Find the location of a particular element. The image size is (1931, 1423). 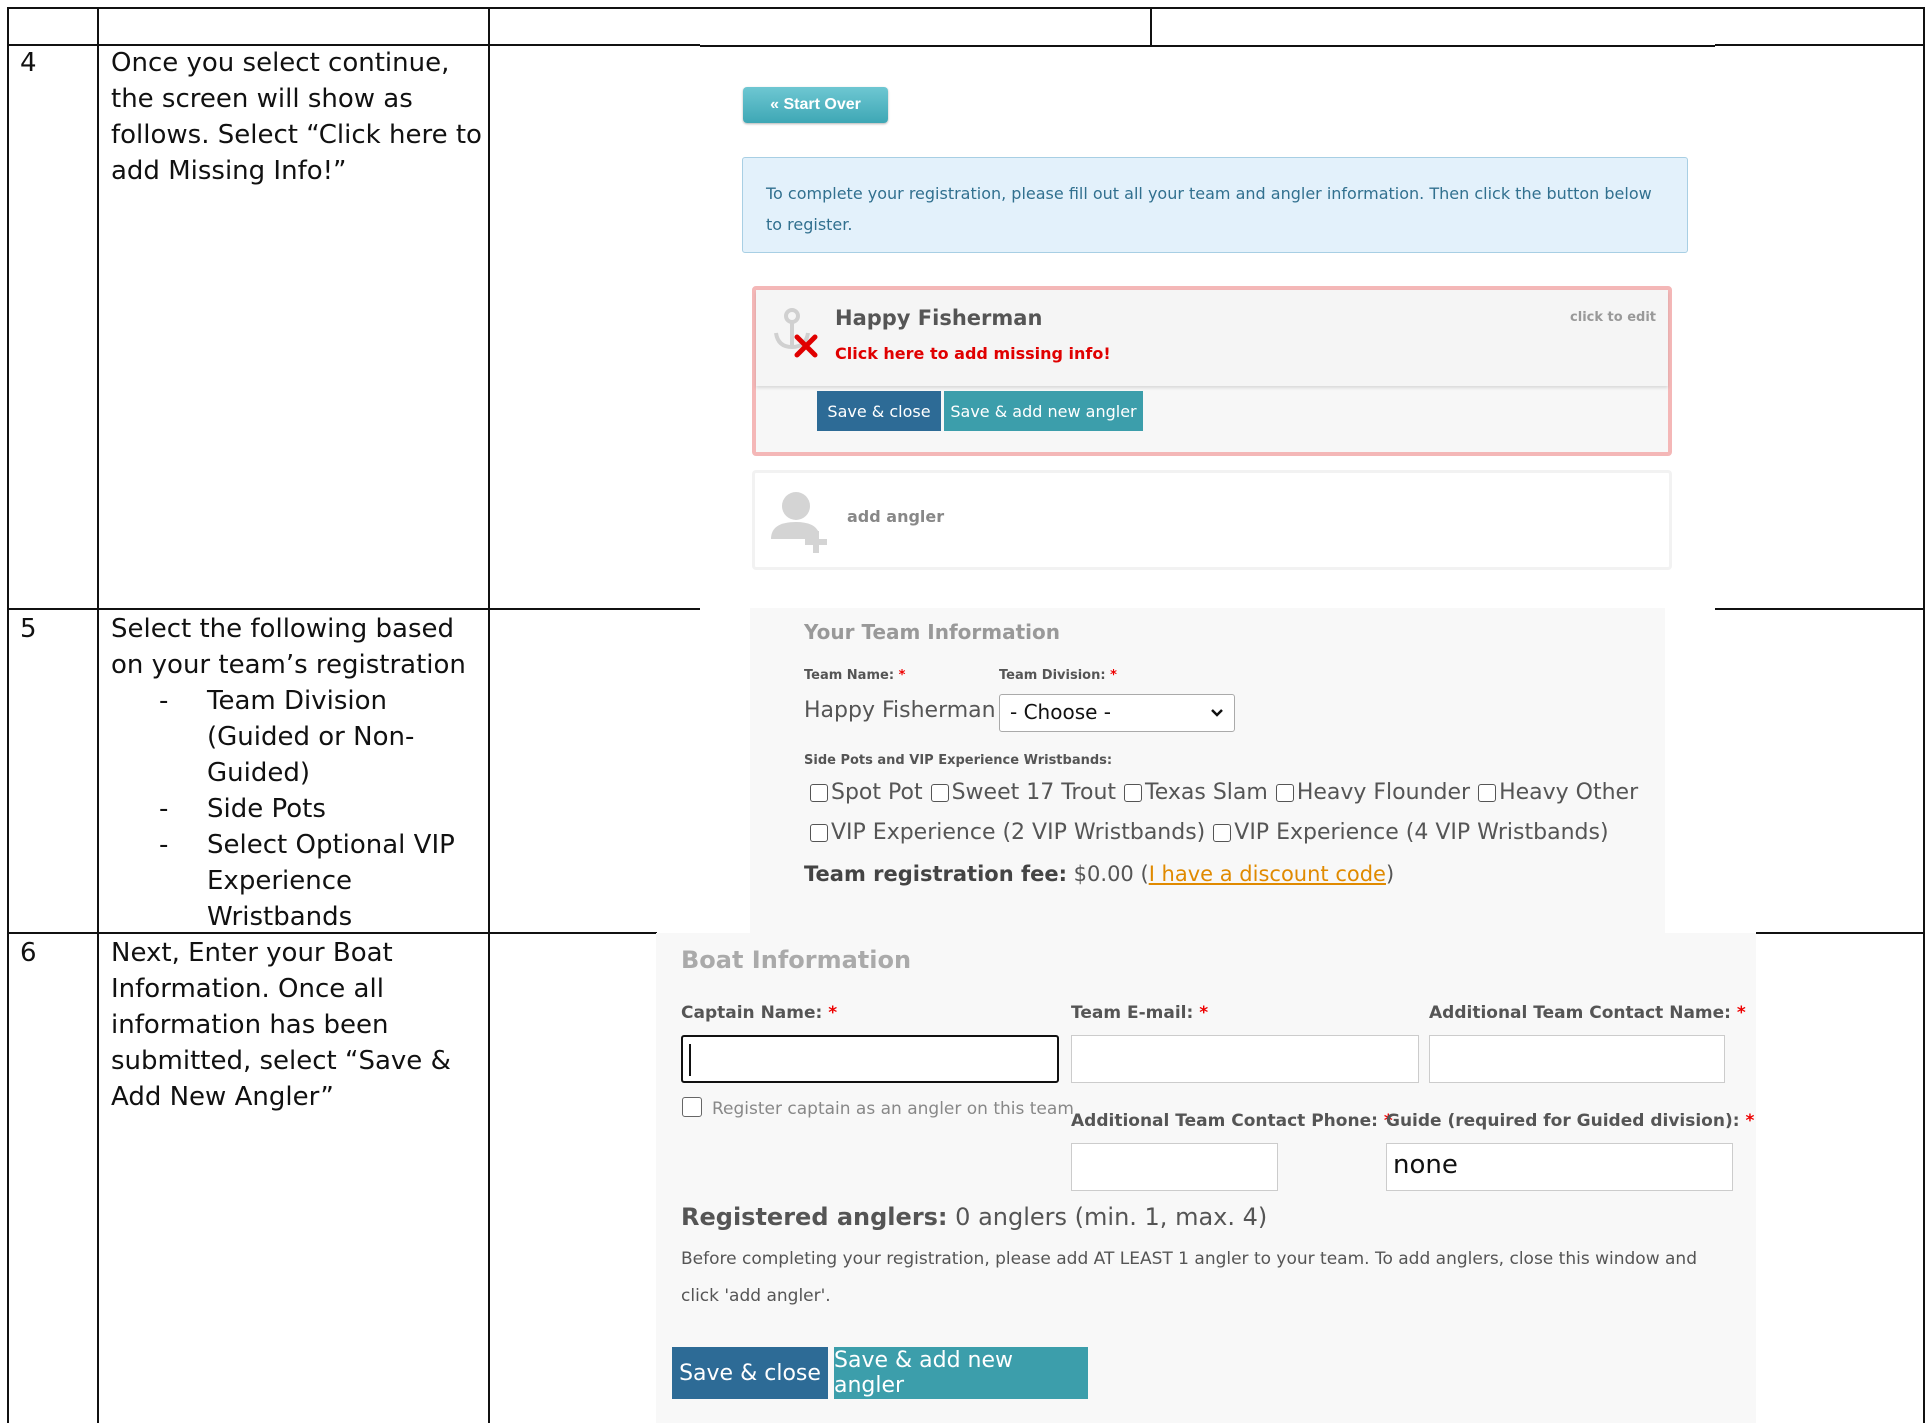

team-division-label: Team Division: * is located at coordinates (1058, 675).